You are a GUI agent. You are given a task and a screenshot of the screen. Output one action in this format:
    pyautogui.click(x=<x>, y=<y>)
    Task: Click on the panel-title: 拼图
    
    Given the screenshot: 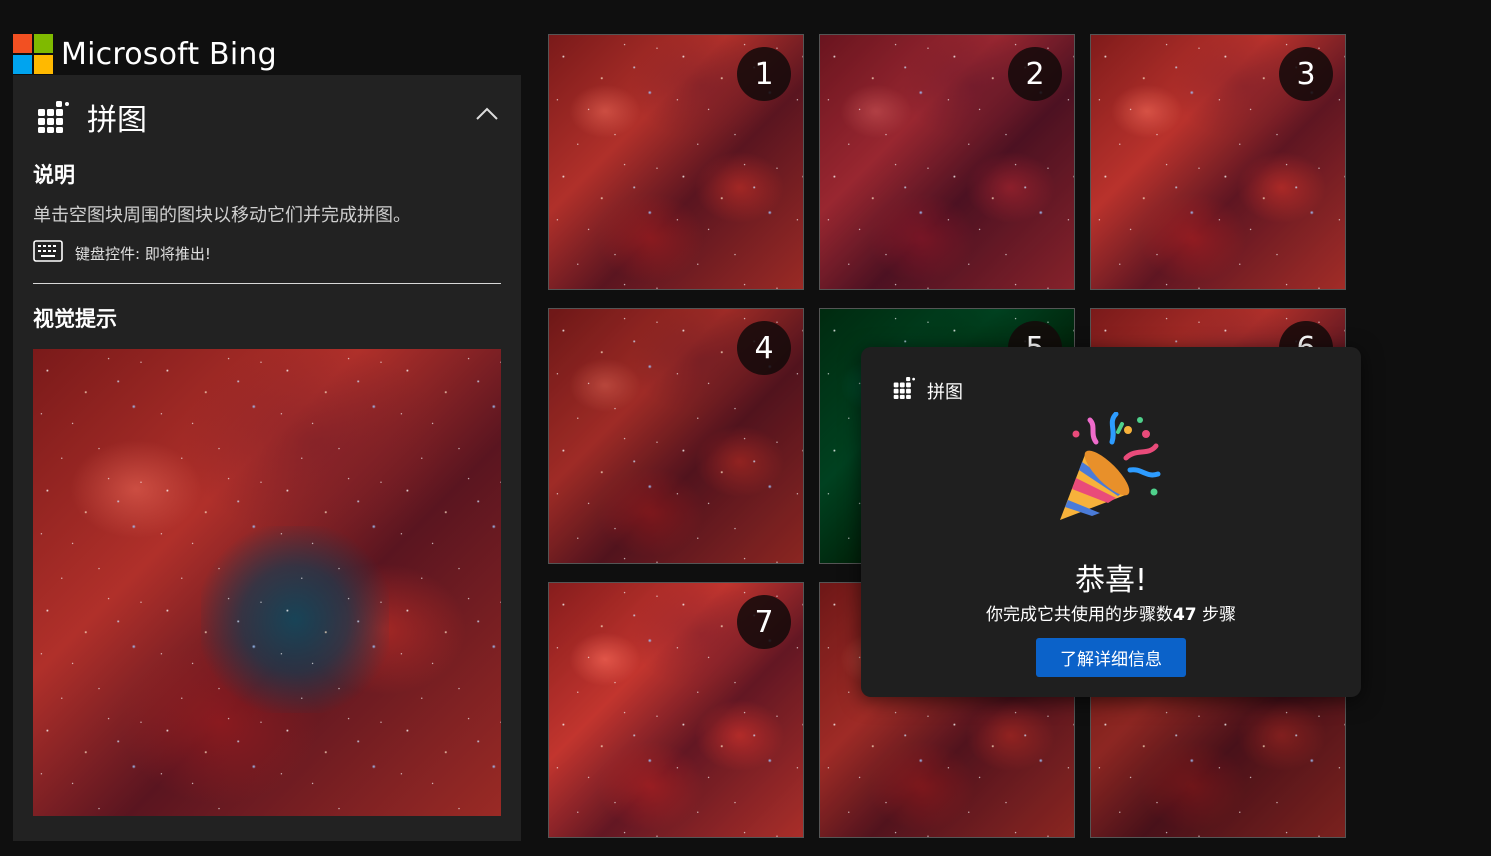 What is the action you would take?
    pyautogui.click(x=117, y=120)
    